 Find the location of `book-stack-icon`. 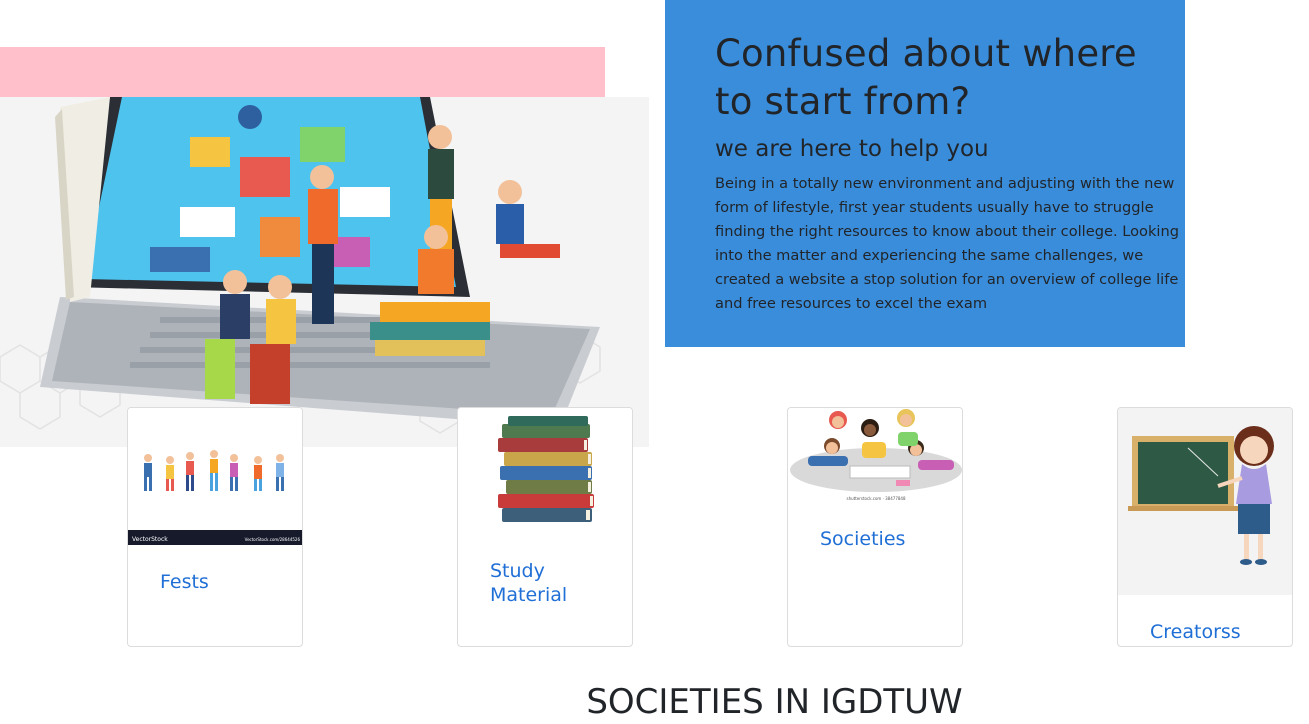

book-stack-icon is located at coordinates (545, 473).